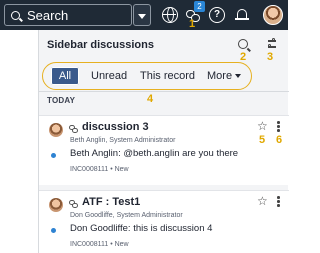 This screenshot has width=320, height=253. I want to click on global-search-box: Search, so click(68, 15).